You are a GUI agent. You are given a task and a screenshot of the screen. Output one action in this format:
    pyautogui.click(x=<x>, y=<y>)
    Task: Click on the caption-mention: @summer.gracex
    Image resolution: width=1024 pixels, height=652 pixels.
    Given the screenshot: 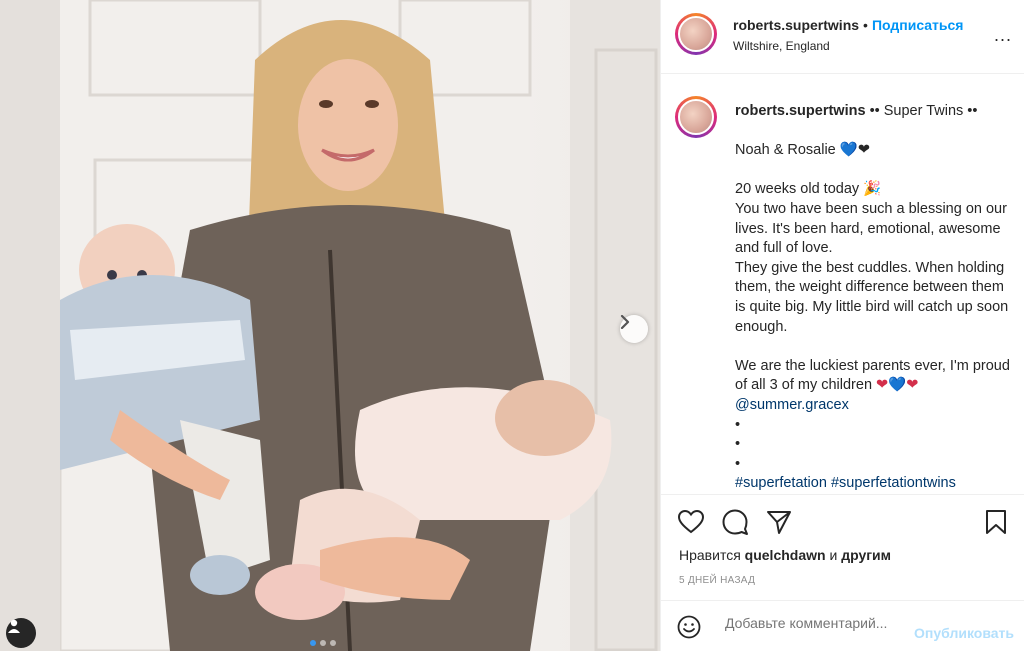 What is the action you would take?
    pyautogui.click(x=876, y=406)
    